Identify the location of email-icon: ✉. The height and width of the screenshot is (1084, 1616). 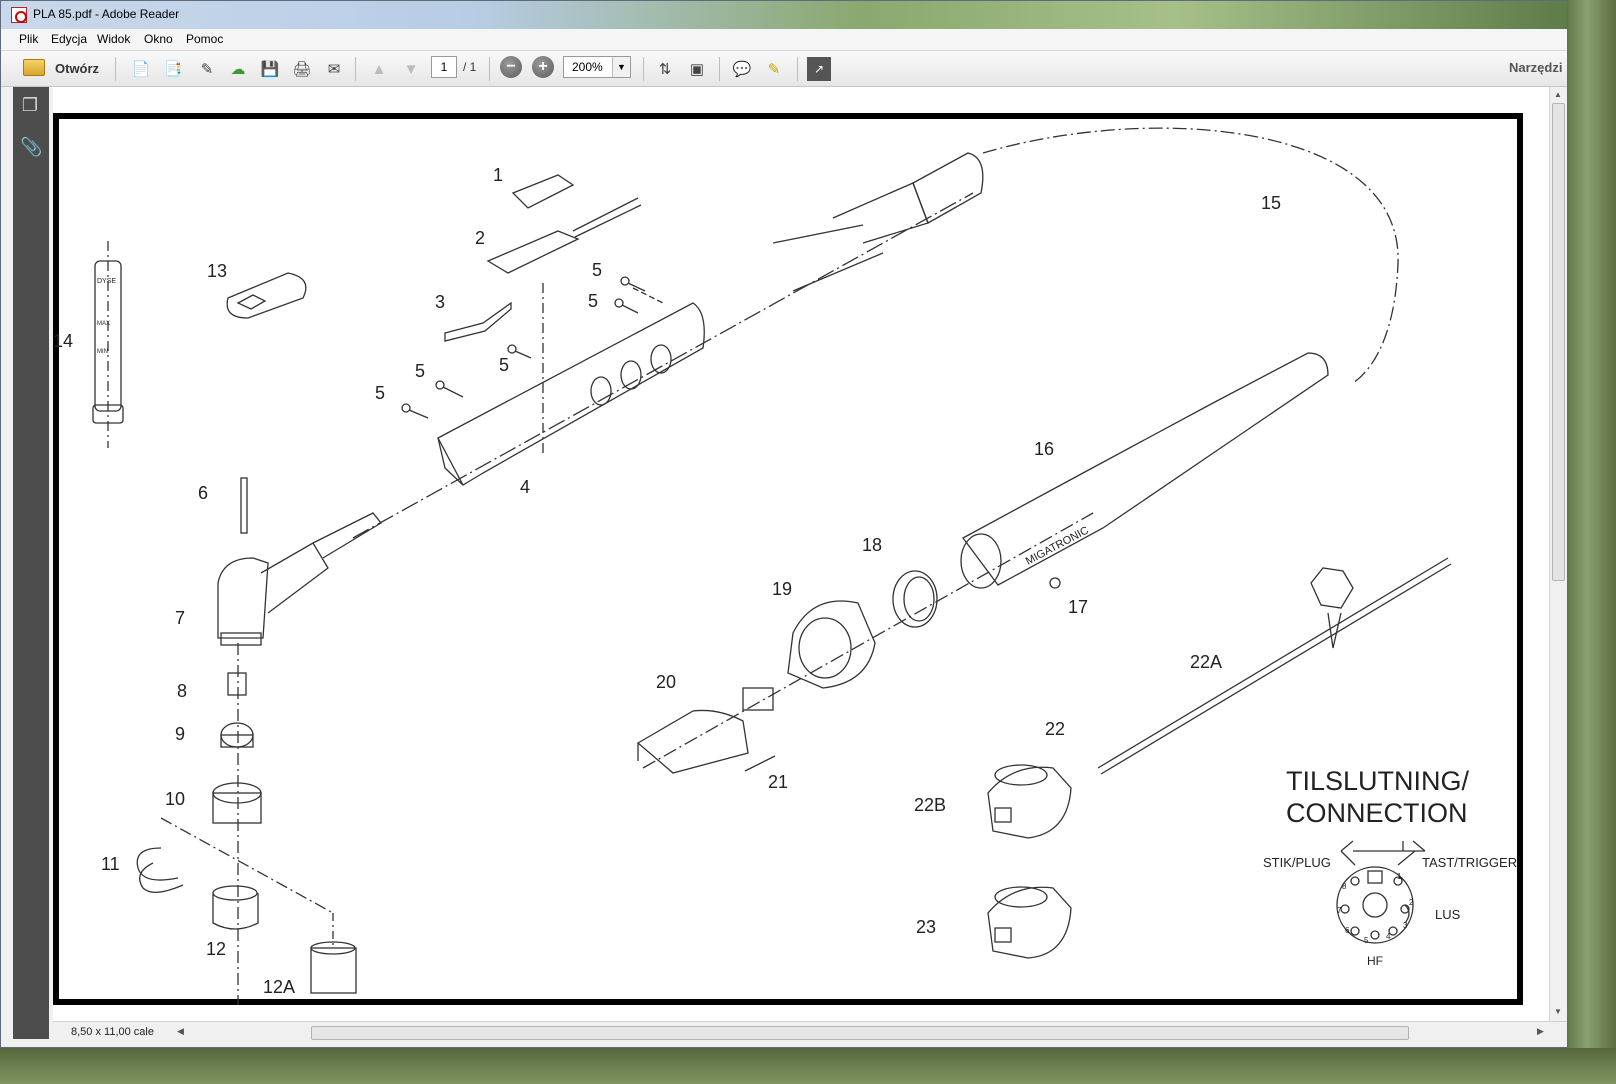
(334, 69).